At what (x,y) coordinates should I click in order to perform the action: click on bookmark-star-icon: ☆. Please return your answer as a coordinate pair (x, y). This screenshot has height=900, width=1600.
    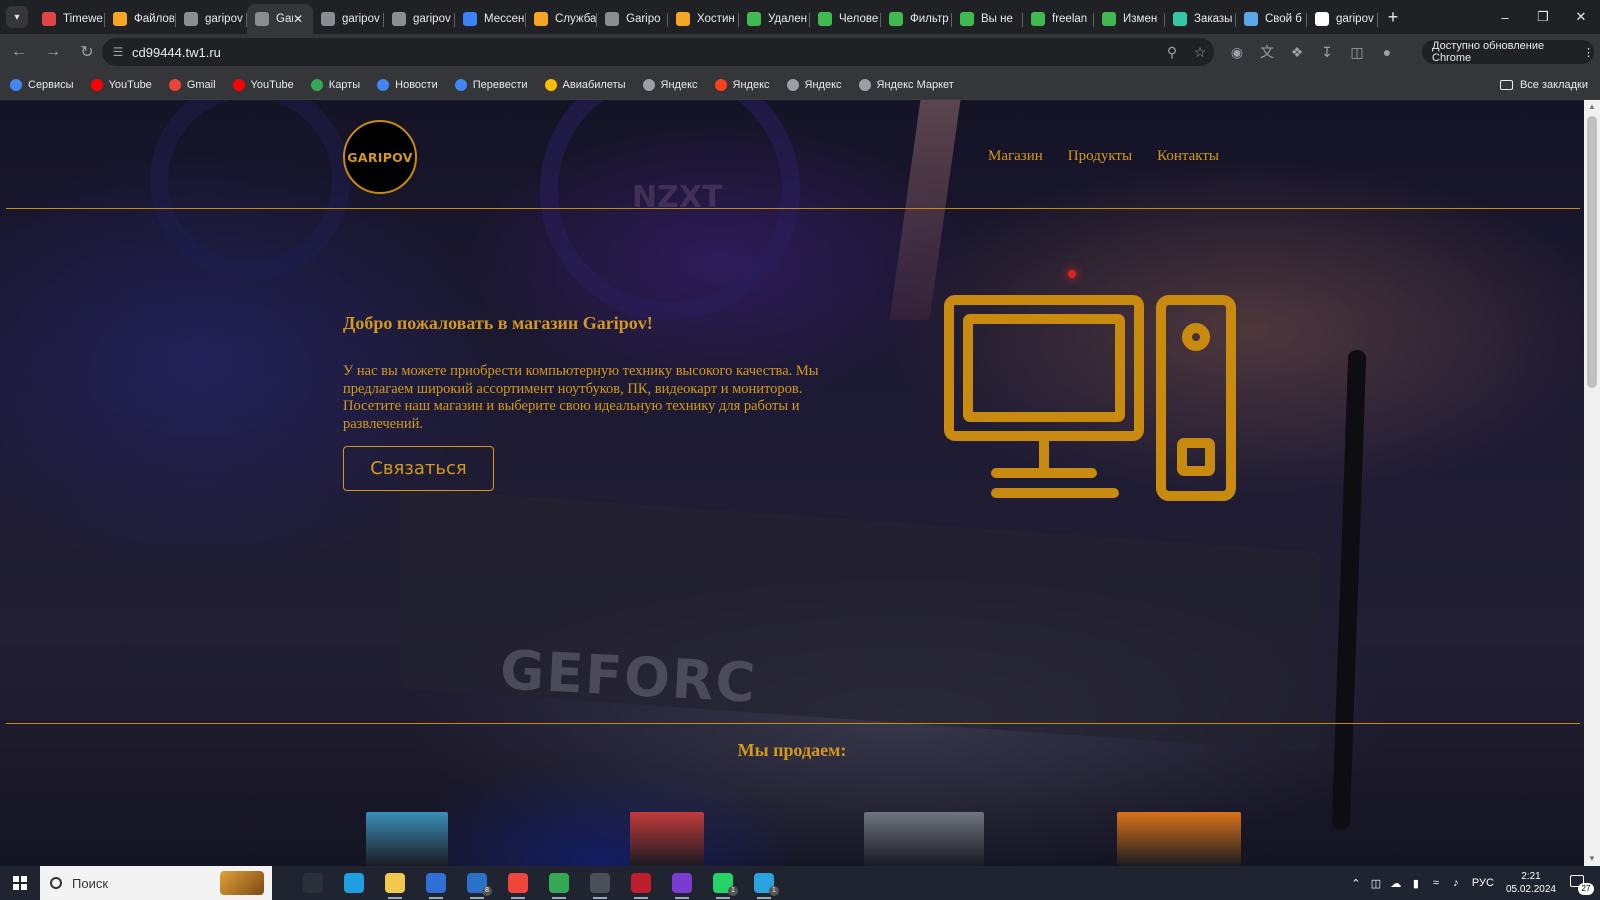
    Looking at the image, I should click on (1200, 52).